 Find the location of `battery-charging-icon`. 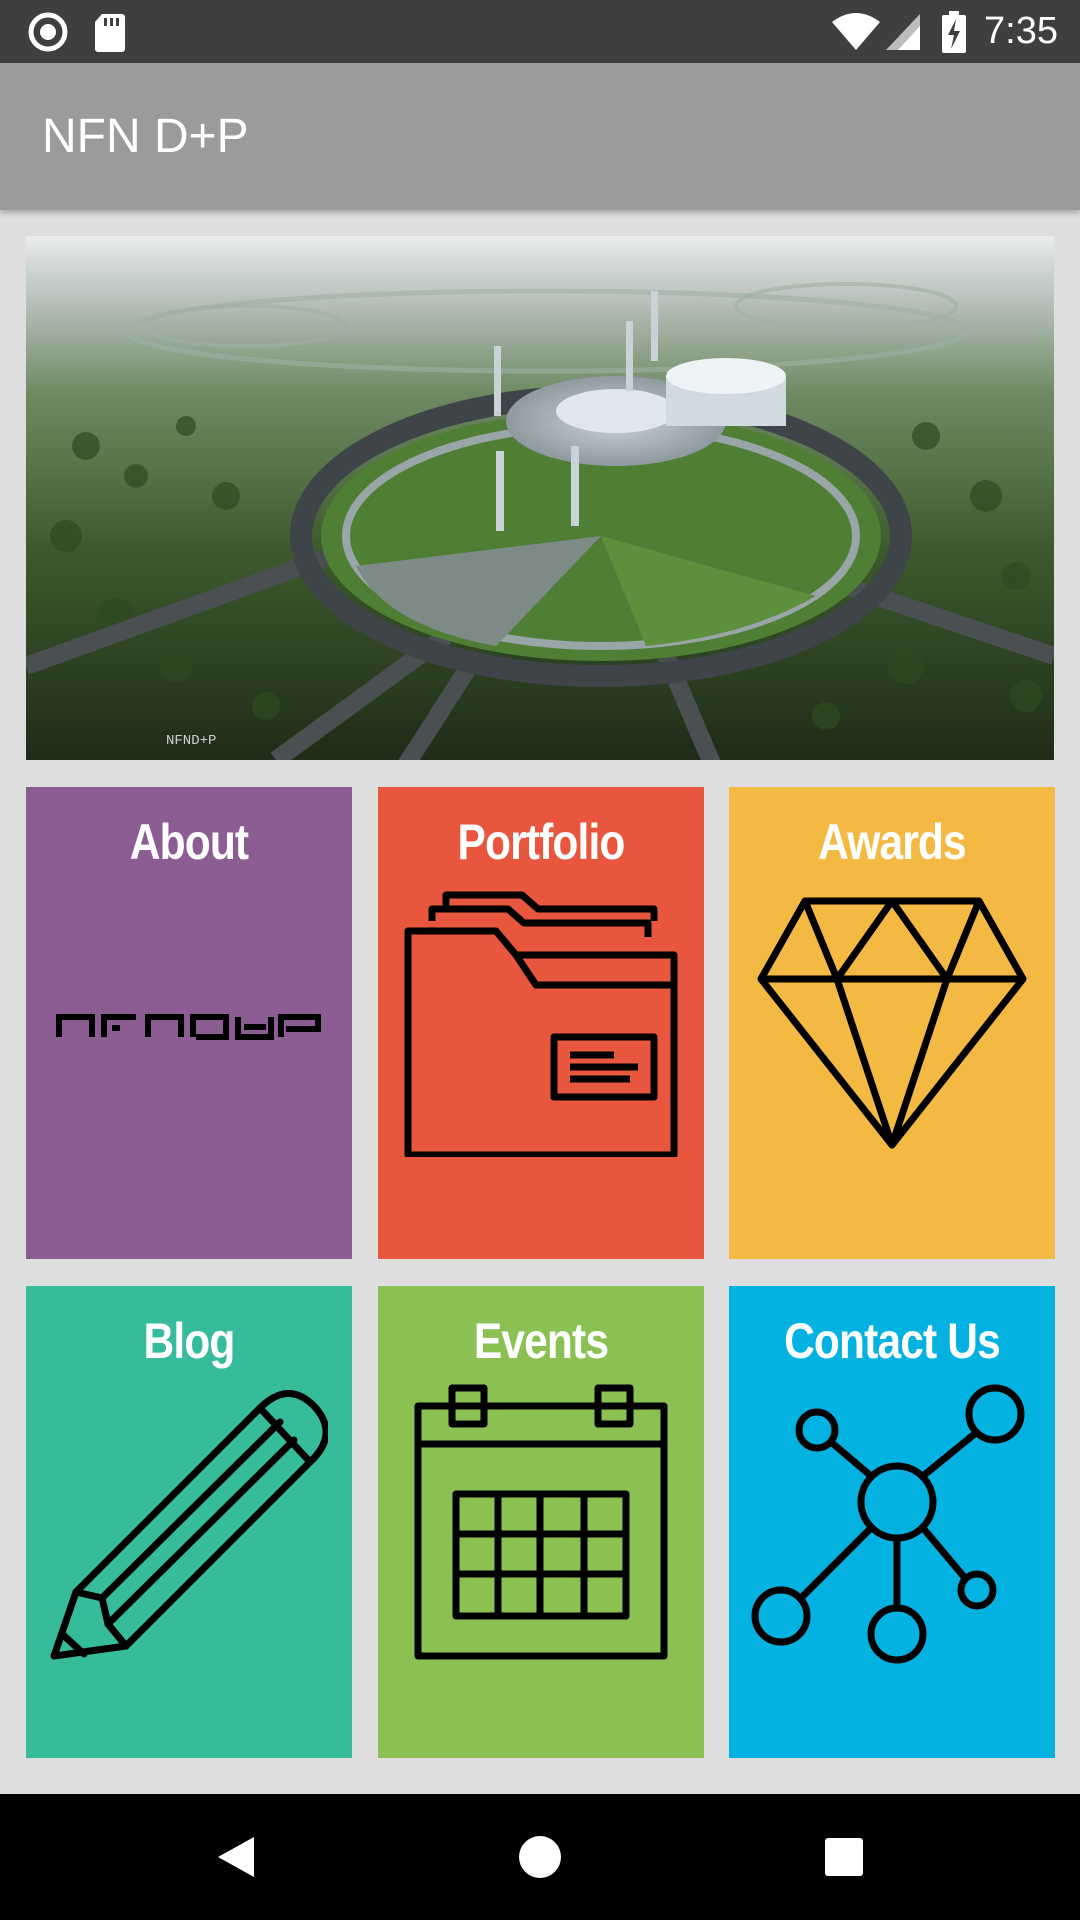

battery-charging-icon is located at coordinates (954, 31).